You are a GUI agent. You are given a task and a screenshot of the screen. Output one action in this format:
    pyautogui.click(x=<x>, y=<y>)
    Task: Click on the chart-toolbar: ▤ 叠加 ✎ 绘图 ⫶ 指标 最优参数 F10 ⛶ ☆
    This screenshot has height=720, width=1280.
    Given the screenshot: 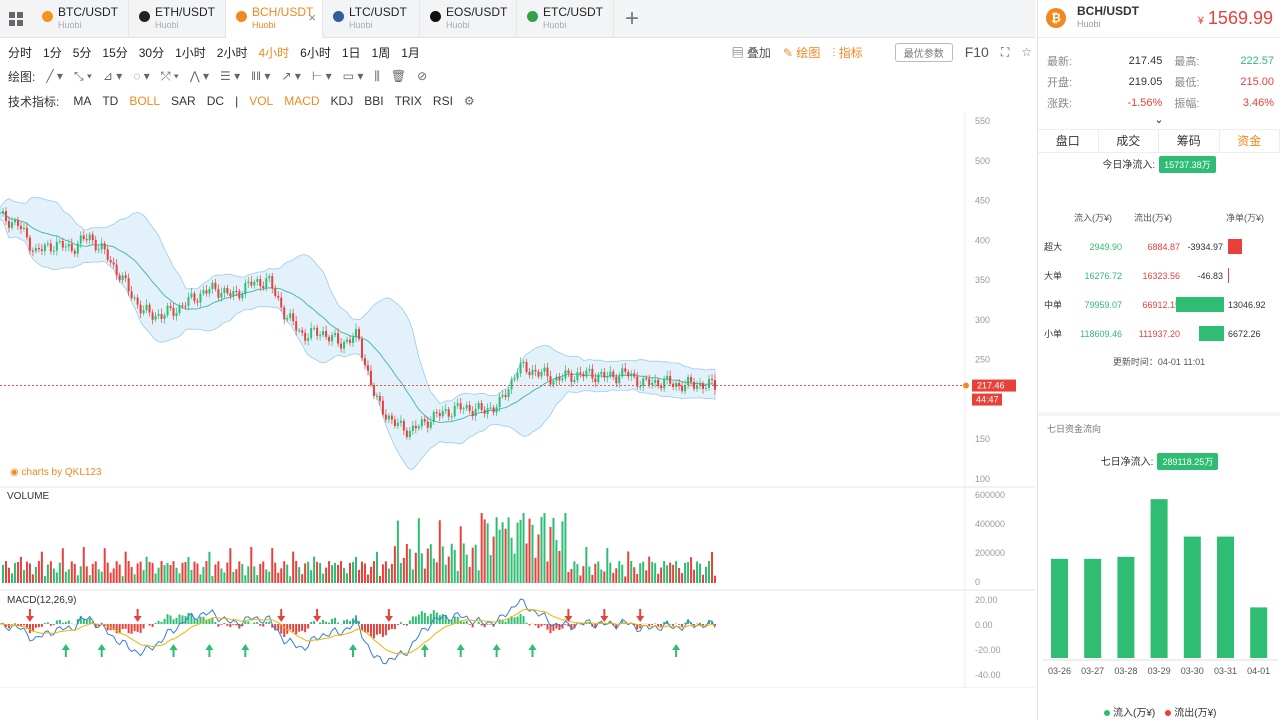 What is the action you would take?
    pyautogui.click(x=882, y=52)
    